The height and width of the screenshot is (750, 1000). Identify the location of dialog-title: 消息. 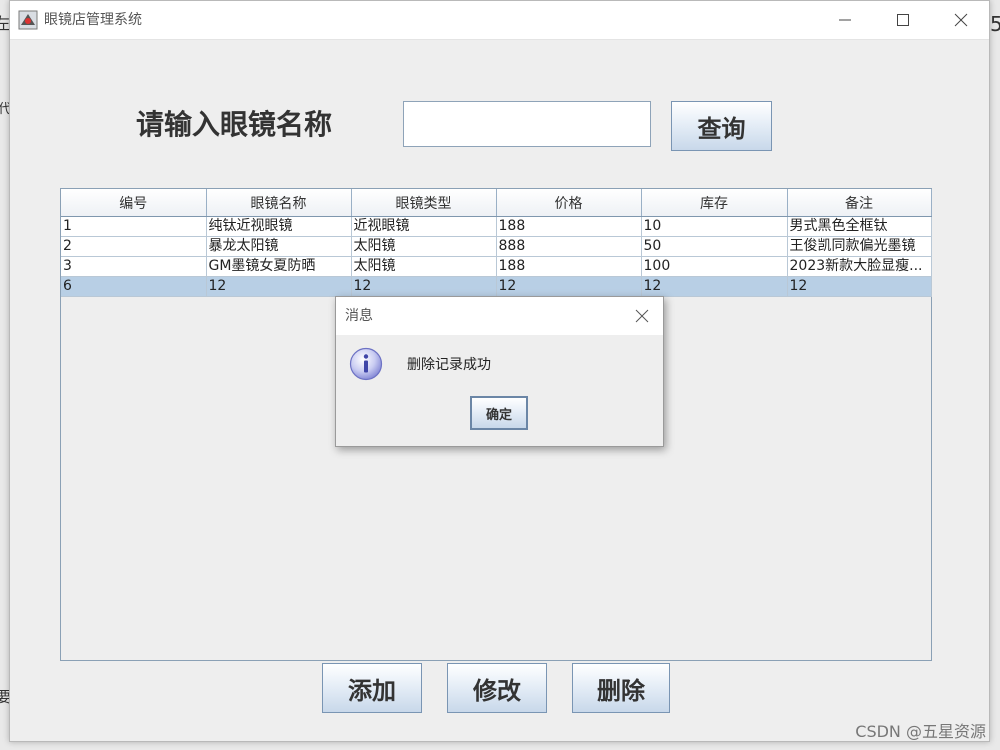
(359, 316).